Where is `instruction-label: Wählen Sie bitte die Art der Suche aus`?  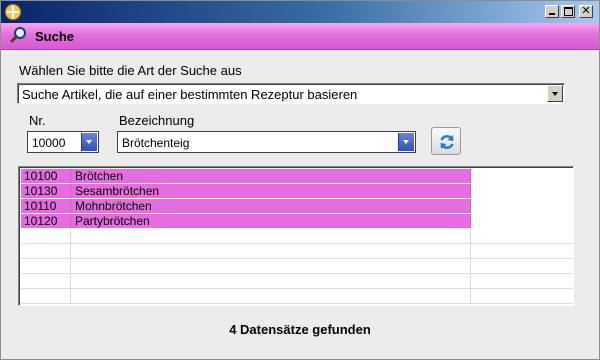
instruction-label: Wählen Sie bitte die Art der Suche aus is located at coordinates (130, 70).